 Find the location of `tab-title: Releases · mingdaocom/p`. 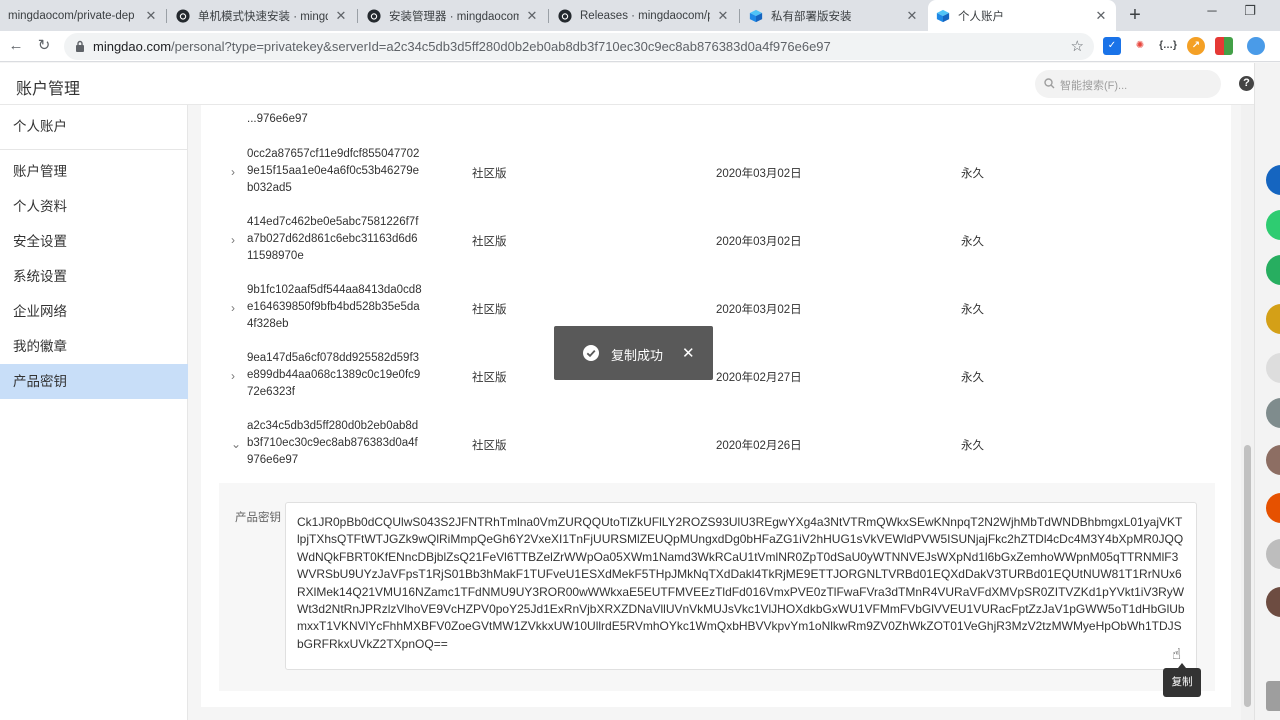

tab-title: Releases · mingdaocom/p is located at coordinates (645, 15).